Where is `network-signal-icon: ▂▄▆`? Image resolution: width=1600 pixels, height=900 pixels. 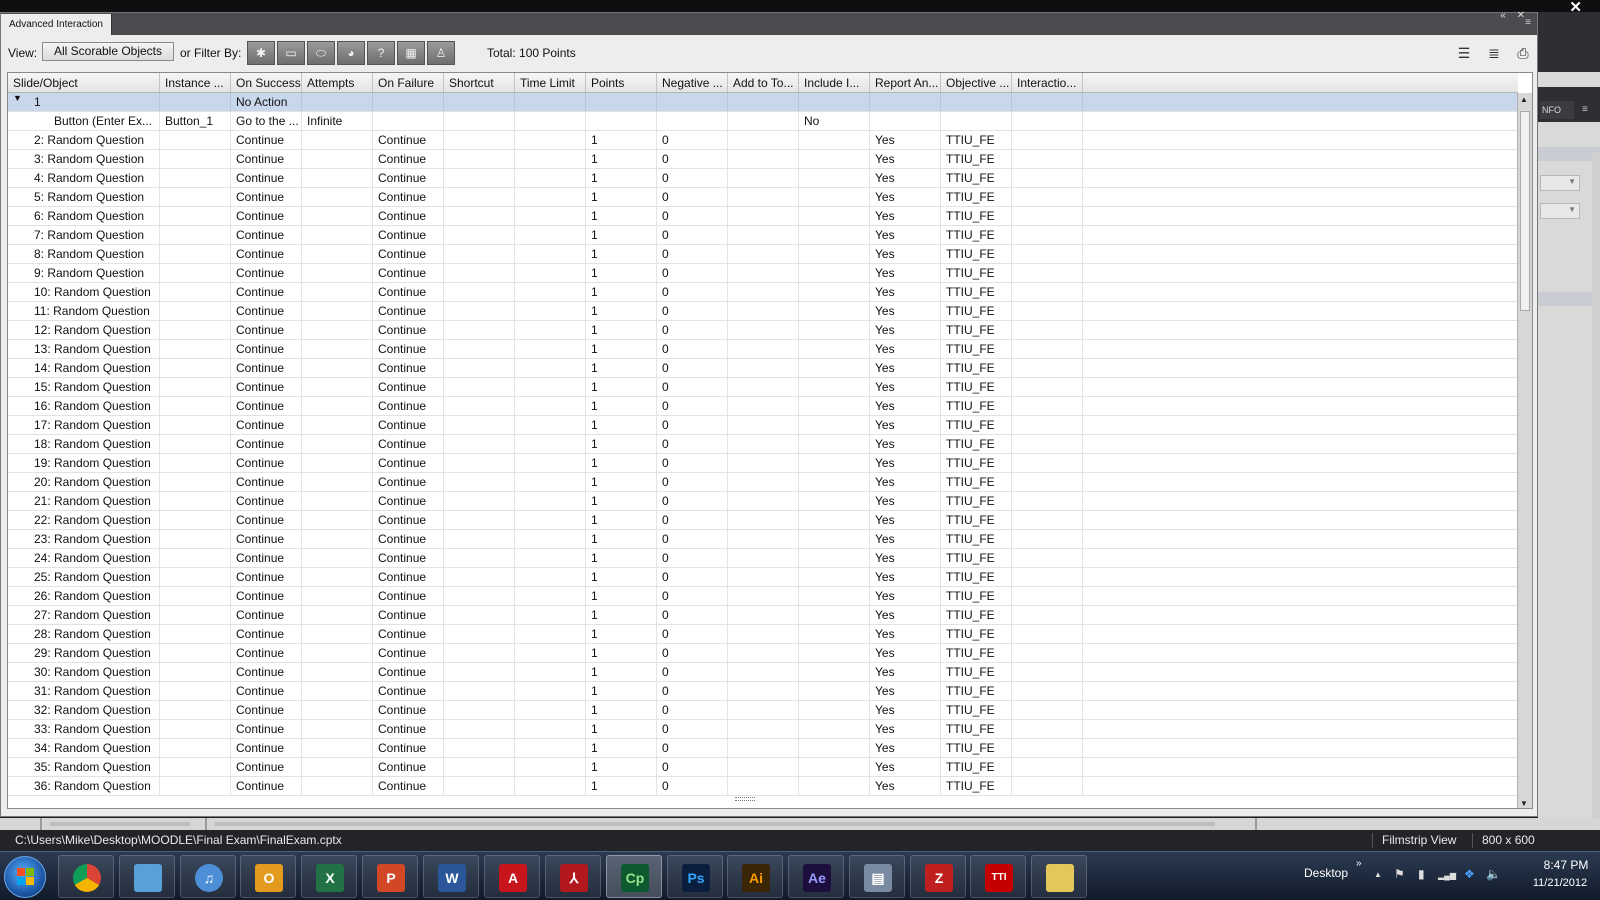
network-signal-icon: ▂▄▆ is located at coordinates (1447, 875).